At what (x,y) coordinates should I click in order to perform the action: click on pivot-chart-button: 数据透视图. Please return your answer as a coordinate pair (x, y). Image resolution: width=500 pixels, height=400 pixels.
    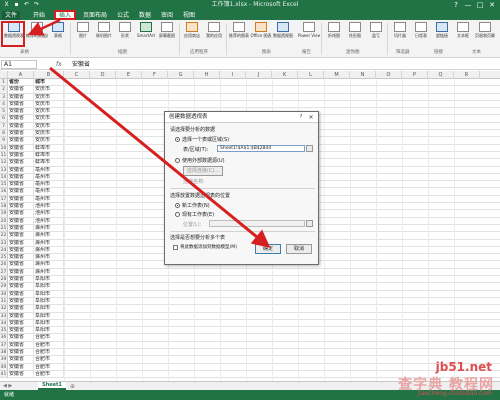
    Looking at the image, I should click on (283, 35).